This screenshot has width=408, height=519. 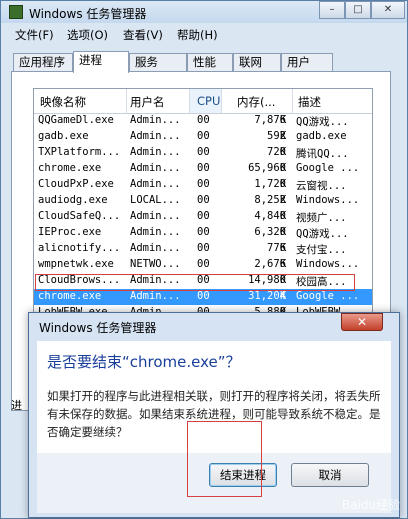 I want to click on tab-networking: 联网, so click(x=257, y=62).